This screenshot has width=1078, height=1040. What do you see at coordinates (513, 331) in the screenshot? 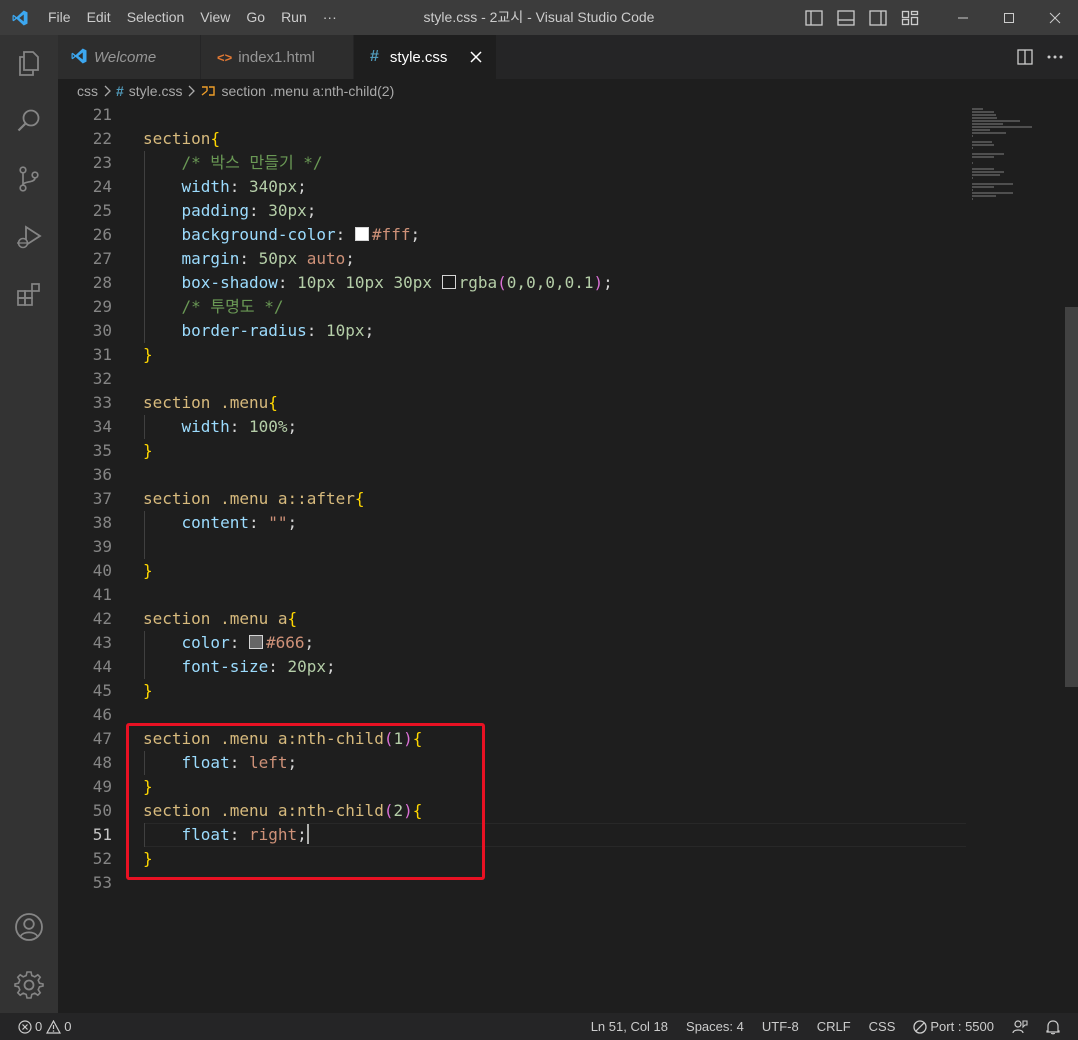
I see `code-line: 30 border-radius: 10px;` at bounding box center [513, 331].